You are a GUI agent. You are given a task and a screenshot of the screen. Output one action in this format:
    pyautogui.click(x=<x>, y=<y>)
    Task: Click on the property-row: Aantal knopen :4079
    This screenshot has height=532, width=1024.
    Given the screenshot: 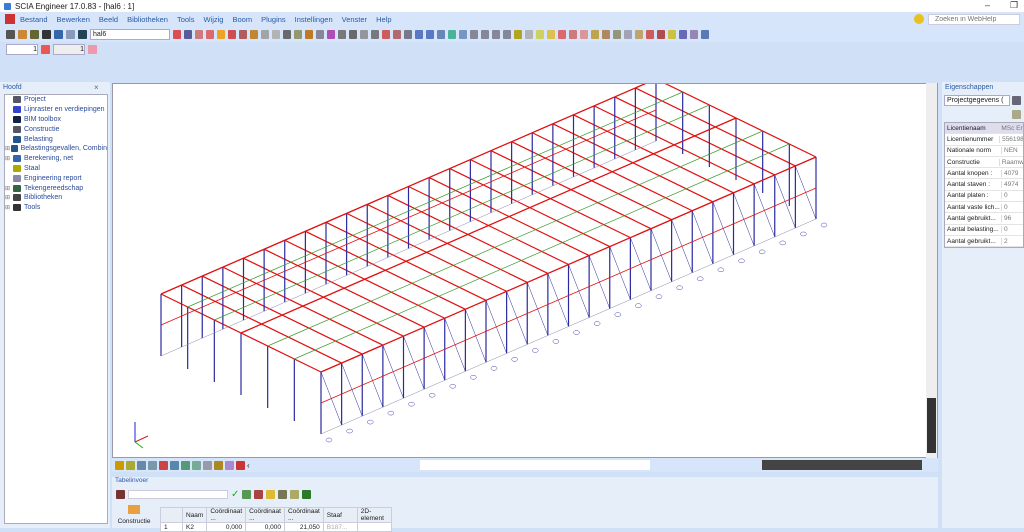 What is the action you would take?
    pyautogui.click(x=984, y=174)
    